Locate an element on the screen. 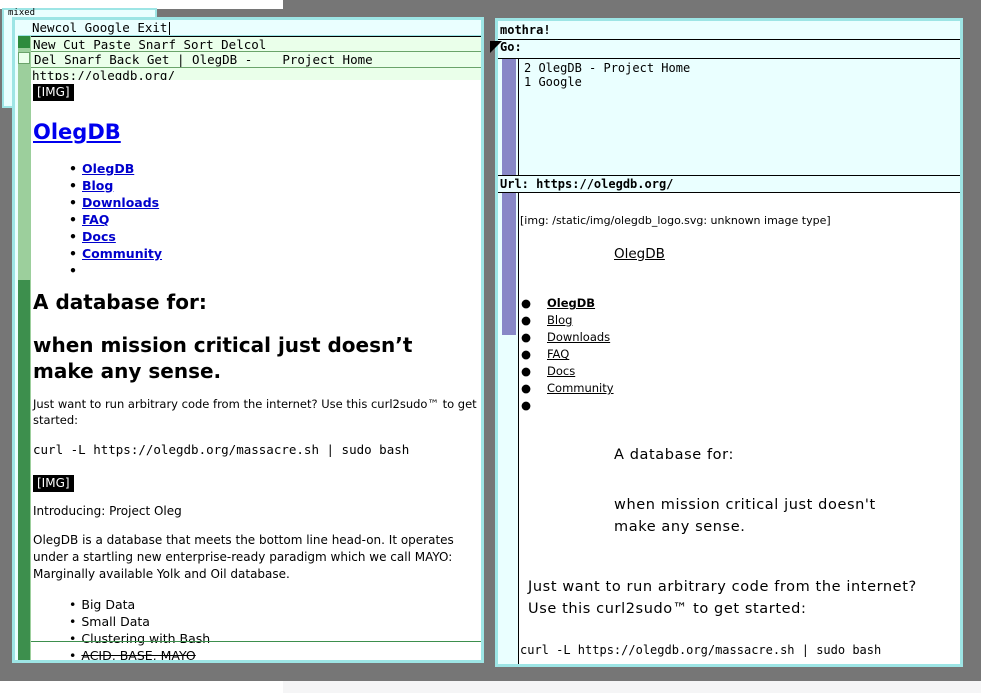  list-item: • Small Data is located at coordinates (109, 621).